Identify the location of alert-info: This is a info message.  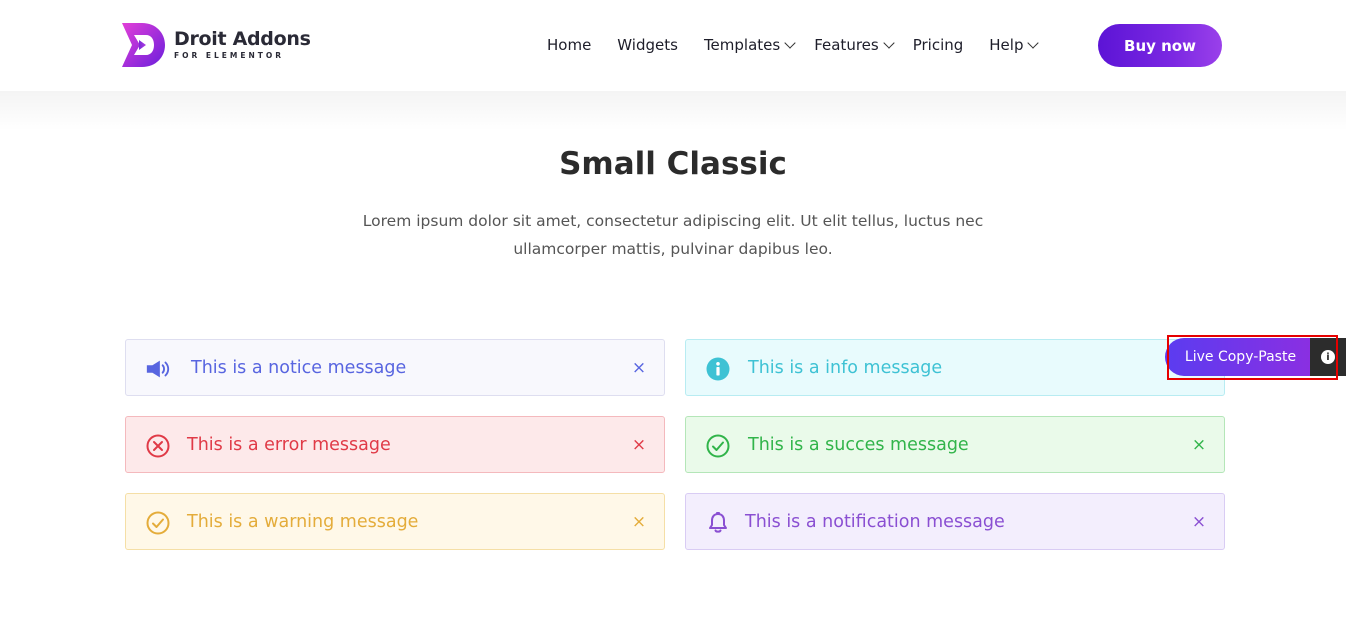
(955, 367).